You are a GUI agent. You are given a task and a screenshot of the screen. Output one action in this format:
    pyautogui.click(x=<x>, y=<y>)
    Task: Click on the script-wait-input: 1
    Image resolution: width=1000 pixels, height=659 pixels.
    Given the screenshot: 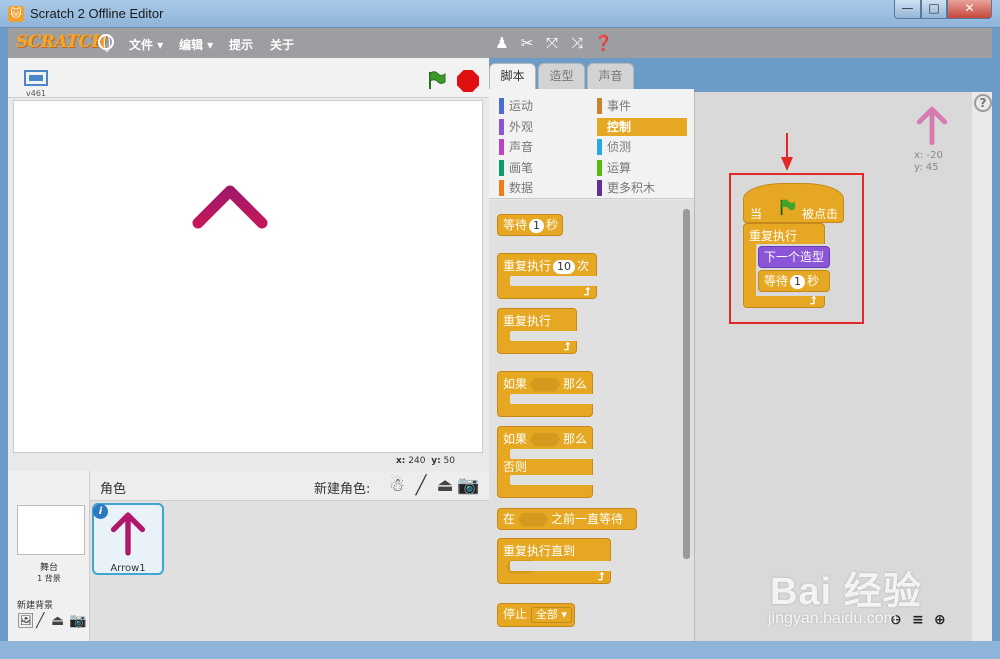 What is the action you would take?
    pyautogui.click(x=798, y=281)
    